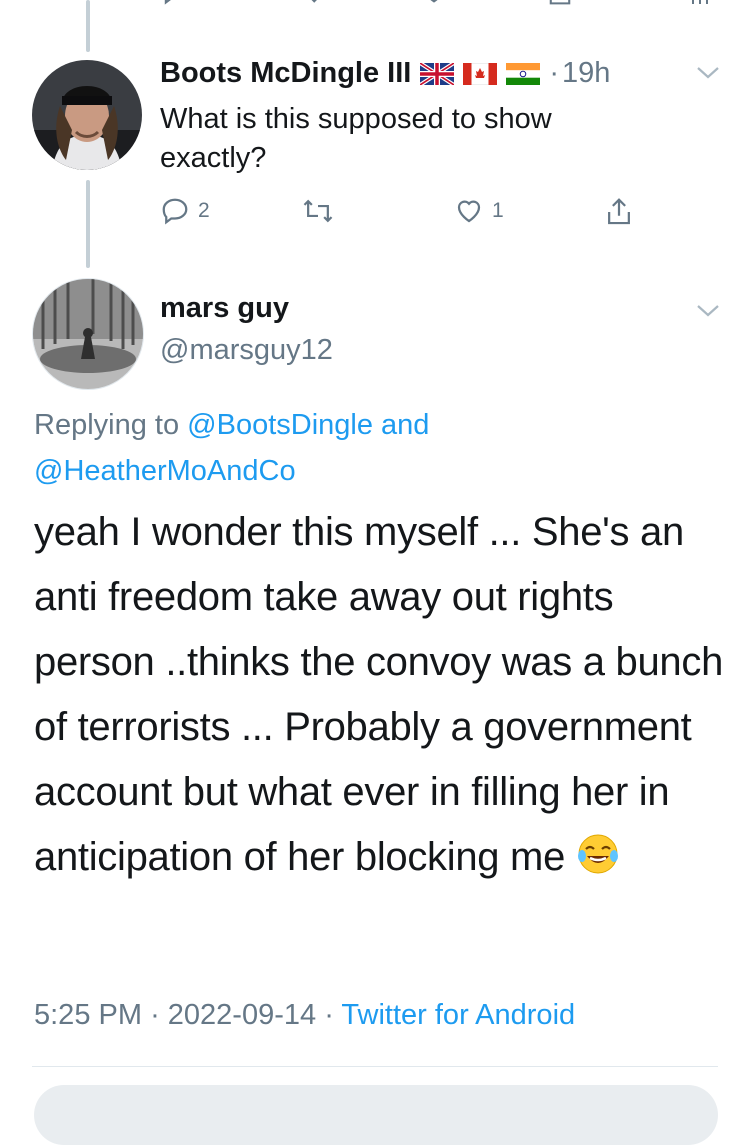 This screenshot has width=750, height=1145. I want to click on uk-flag-icon, so click(437, 73).